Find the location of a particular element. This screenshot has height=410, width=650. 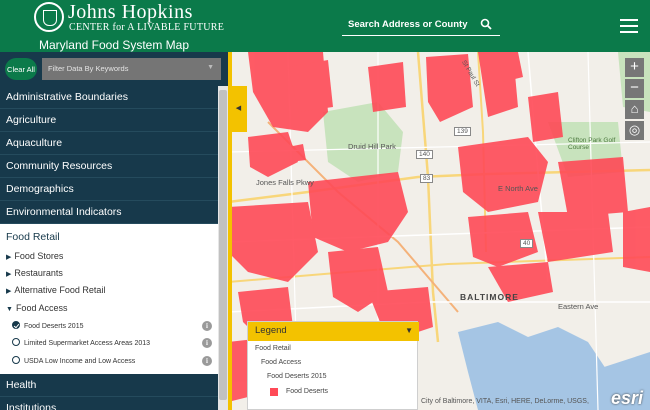

clifton-park-label: Clifton Park Golf Course is located at coordinates (592, 144).